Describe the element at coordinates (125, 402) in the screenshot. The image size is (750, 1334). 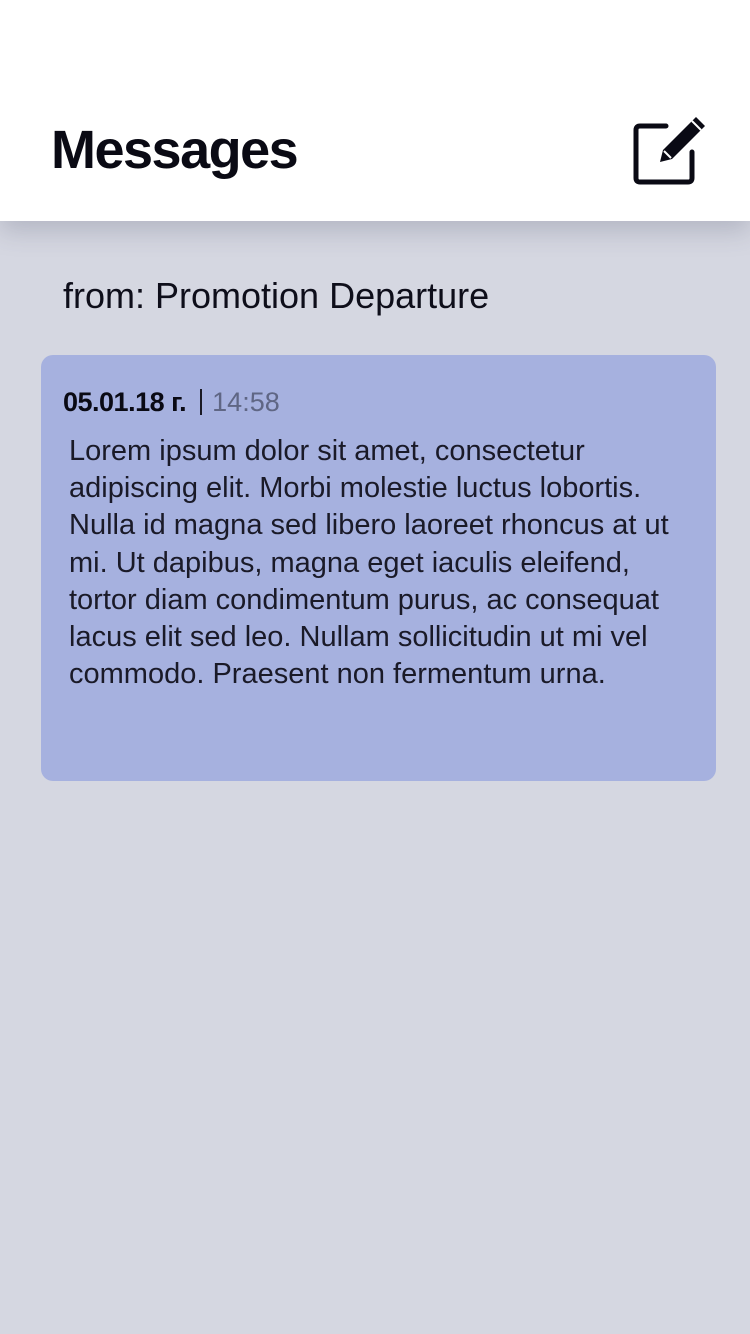
I see `message-date: 05.01.18 г.` at that location.